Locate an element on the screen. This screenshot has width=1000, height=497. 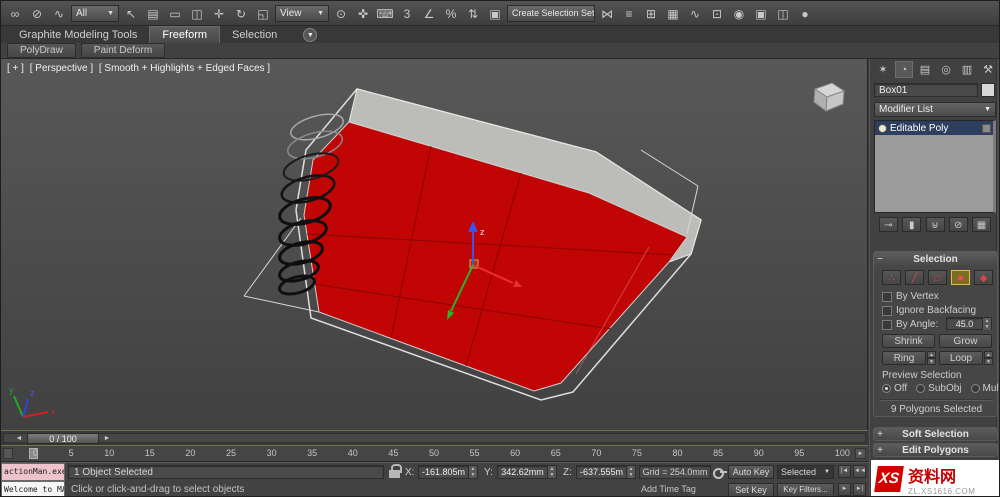
named-selection-set-dropdown: Create Selection Set ▼ is located at coordinates (551, 13).